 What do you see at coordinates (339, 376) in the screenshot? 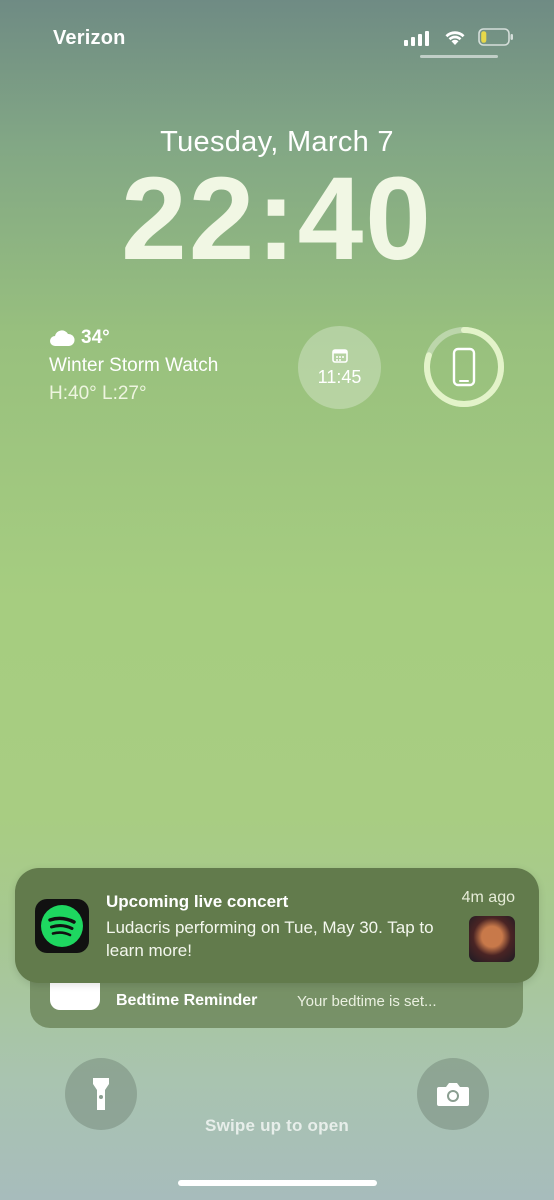
I see `alarm-time: 11:45` at bounding box center [339, 376].